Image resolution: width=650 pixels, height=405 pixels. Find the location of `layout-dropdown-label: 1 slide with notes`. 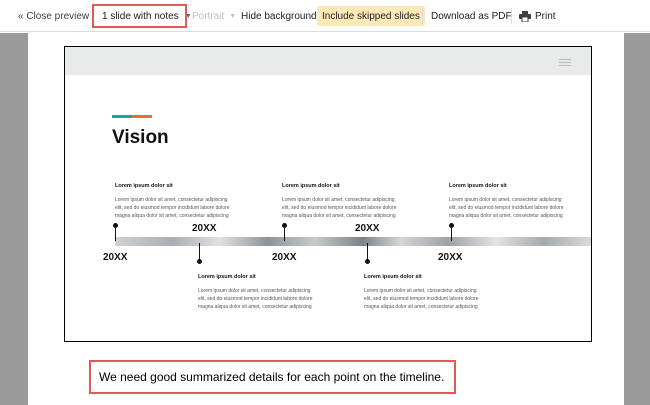

layout-dropdown-label: 1 slide with notes is located at coordinates (140, 16).